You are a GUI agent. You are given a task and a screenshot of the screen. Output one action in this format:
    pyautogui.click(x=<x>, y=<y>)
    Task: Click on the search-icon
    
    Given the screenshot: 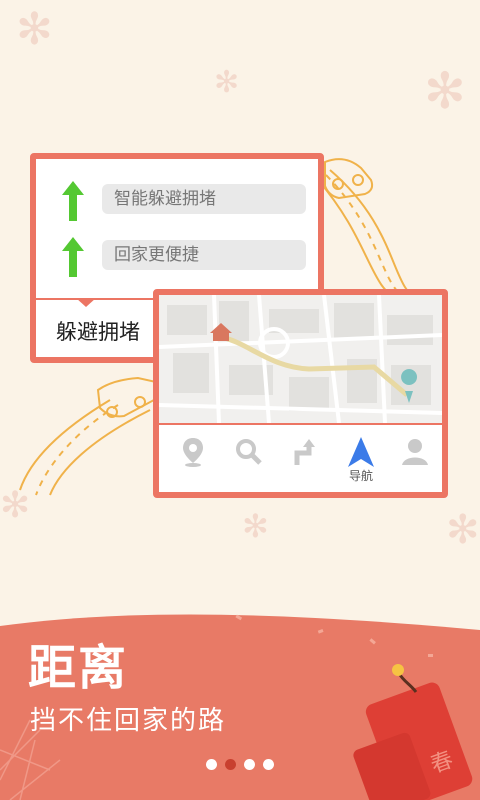 What is the action you would take?
    pyautogui.click(x=249, y=452)
    